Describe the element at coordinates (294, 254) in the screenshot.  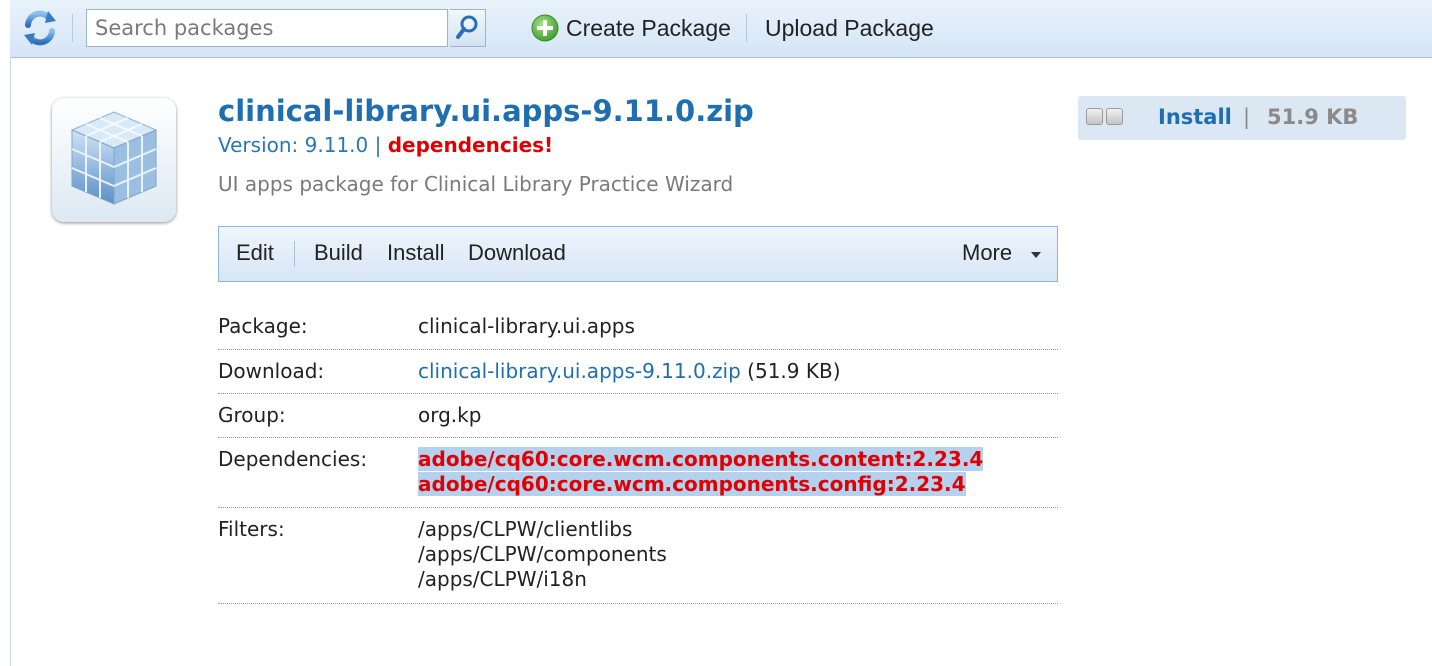
I see `action-separator` at that location.